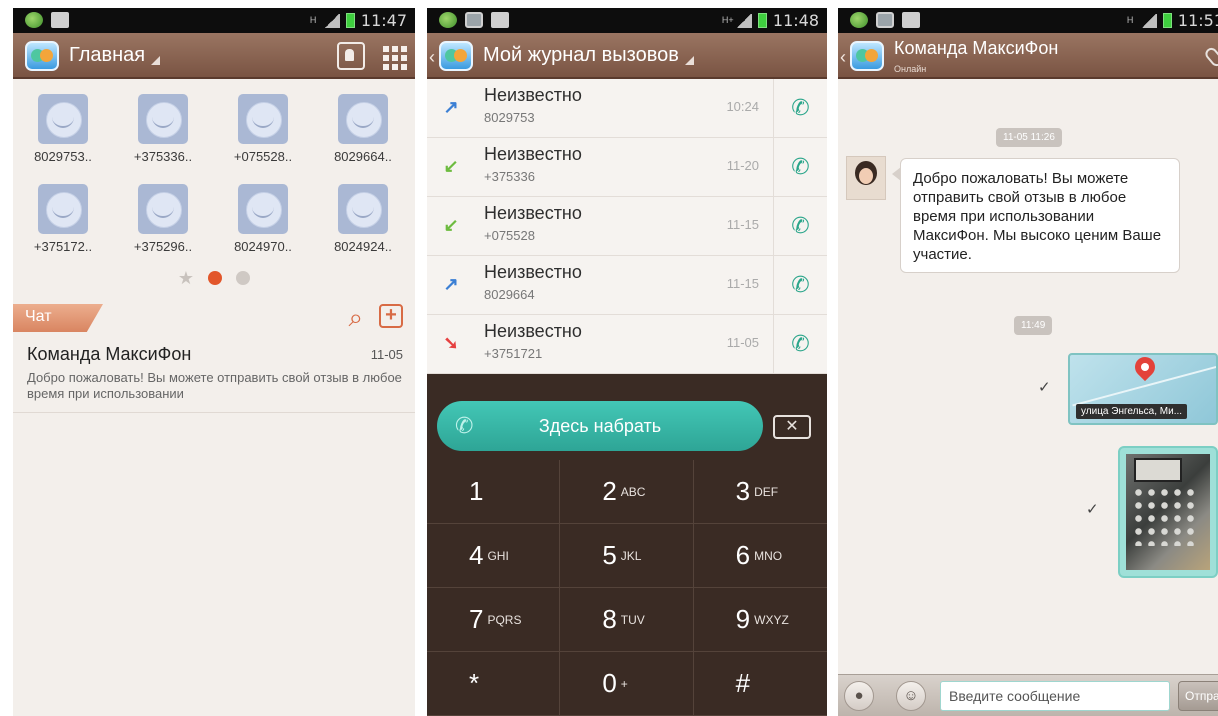 Image resolution: width=1218 pixels, height=716 pixels. What do you see at coordinates (494, 620) in the screenshot?
I see `key-7: 7 PQRS` at bounding box center [494, 620].